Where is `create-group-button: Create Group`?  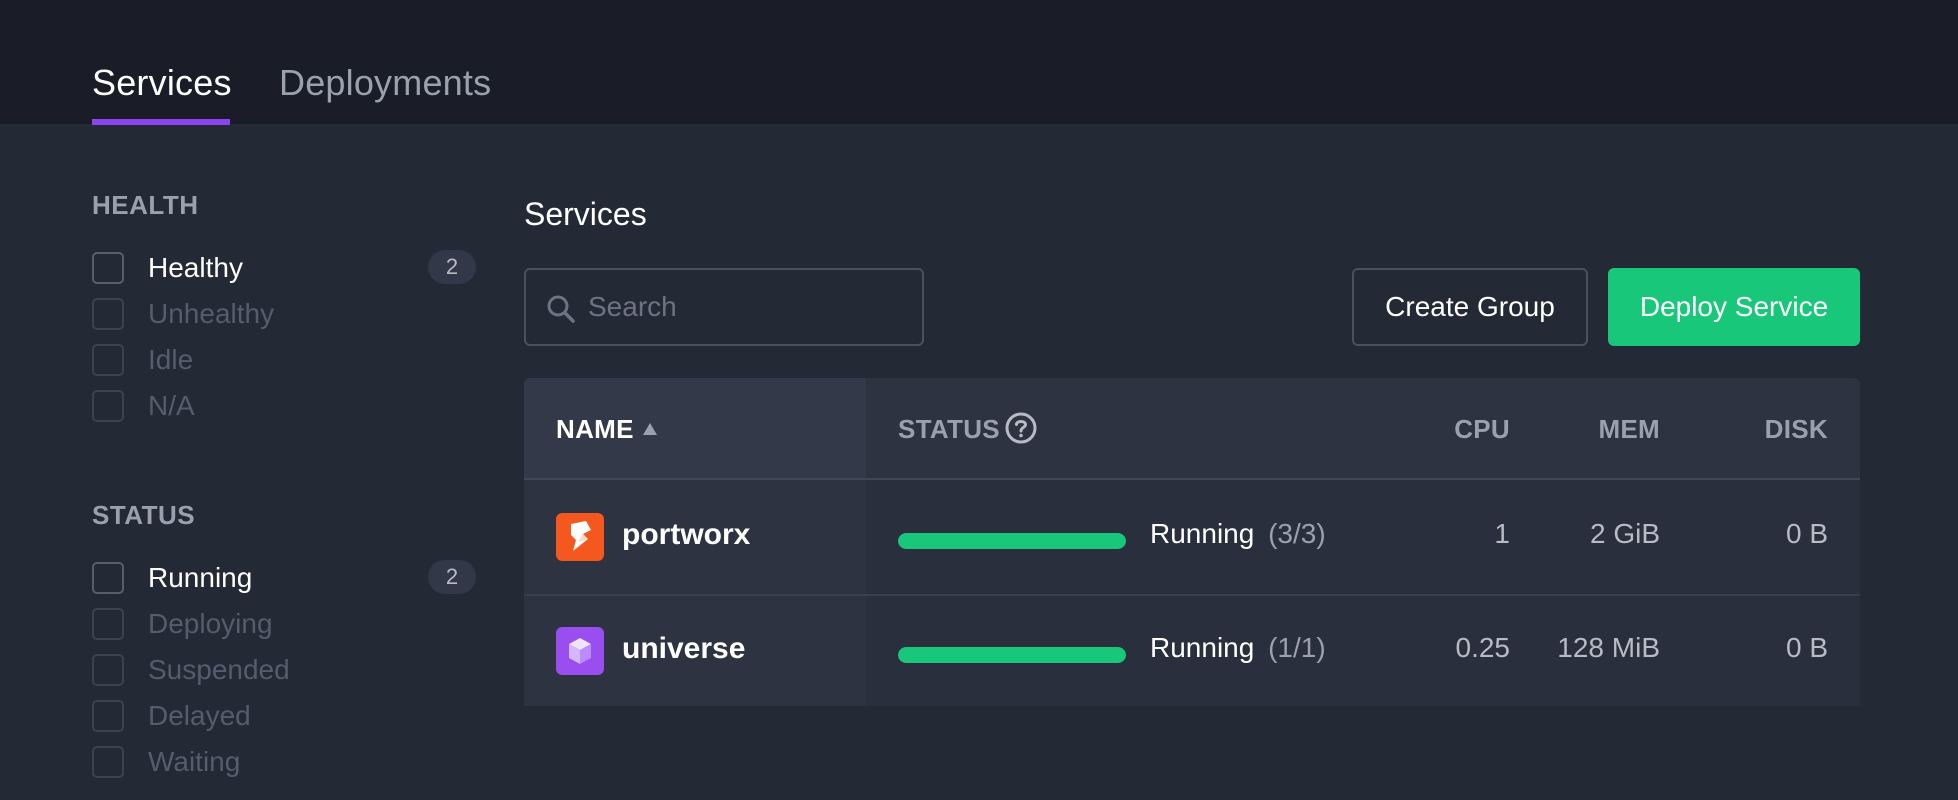 create-group-button: Create Group is located at coordinates (1470, 307).